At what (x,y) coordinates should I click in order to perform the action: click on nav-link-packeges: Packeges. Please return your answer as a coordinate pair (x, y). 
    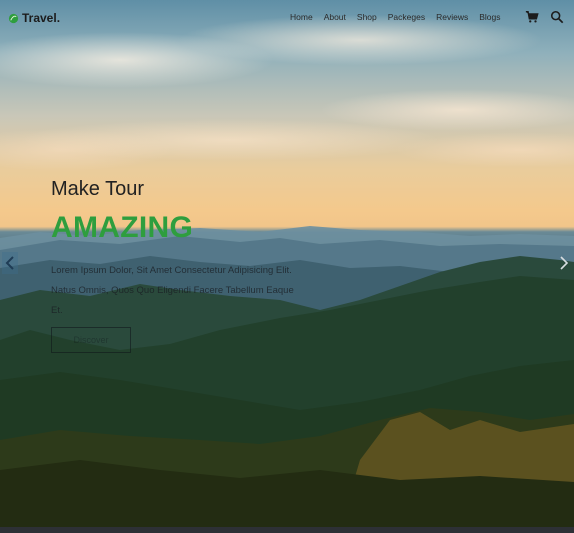
    Looking at the image, I should click on (406, 17).